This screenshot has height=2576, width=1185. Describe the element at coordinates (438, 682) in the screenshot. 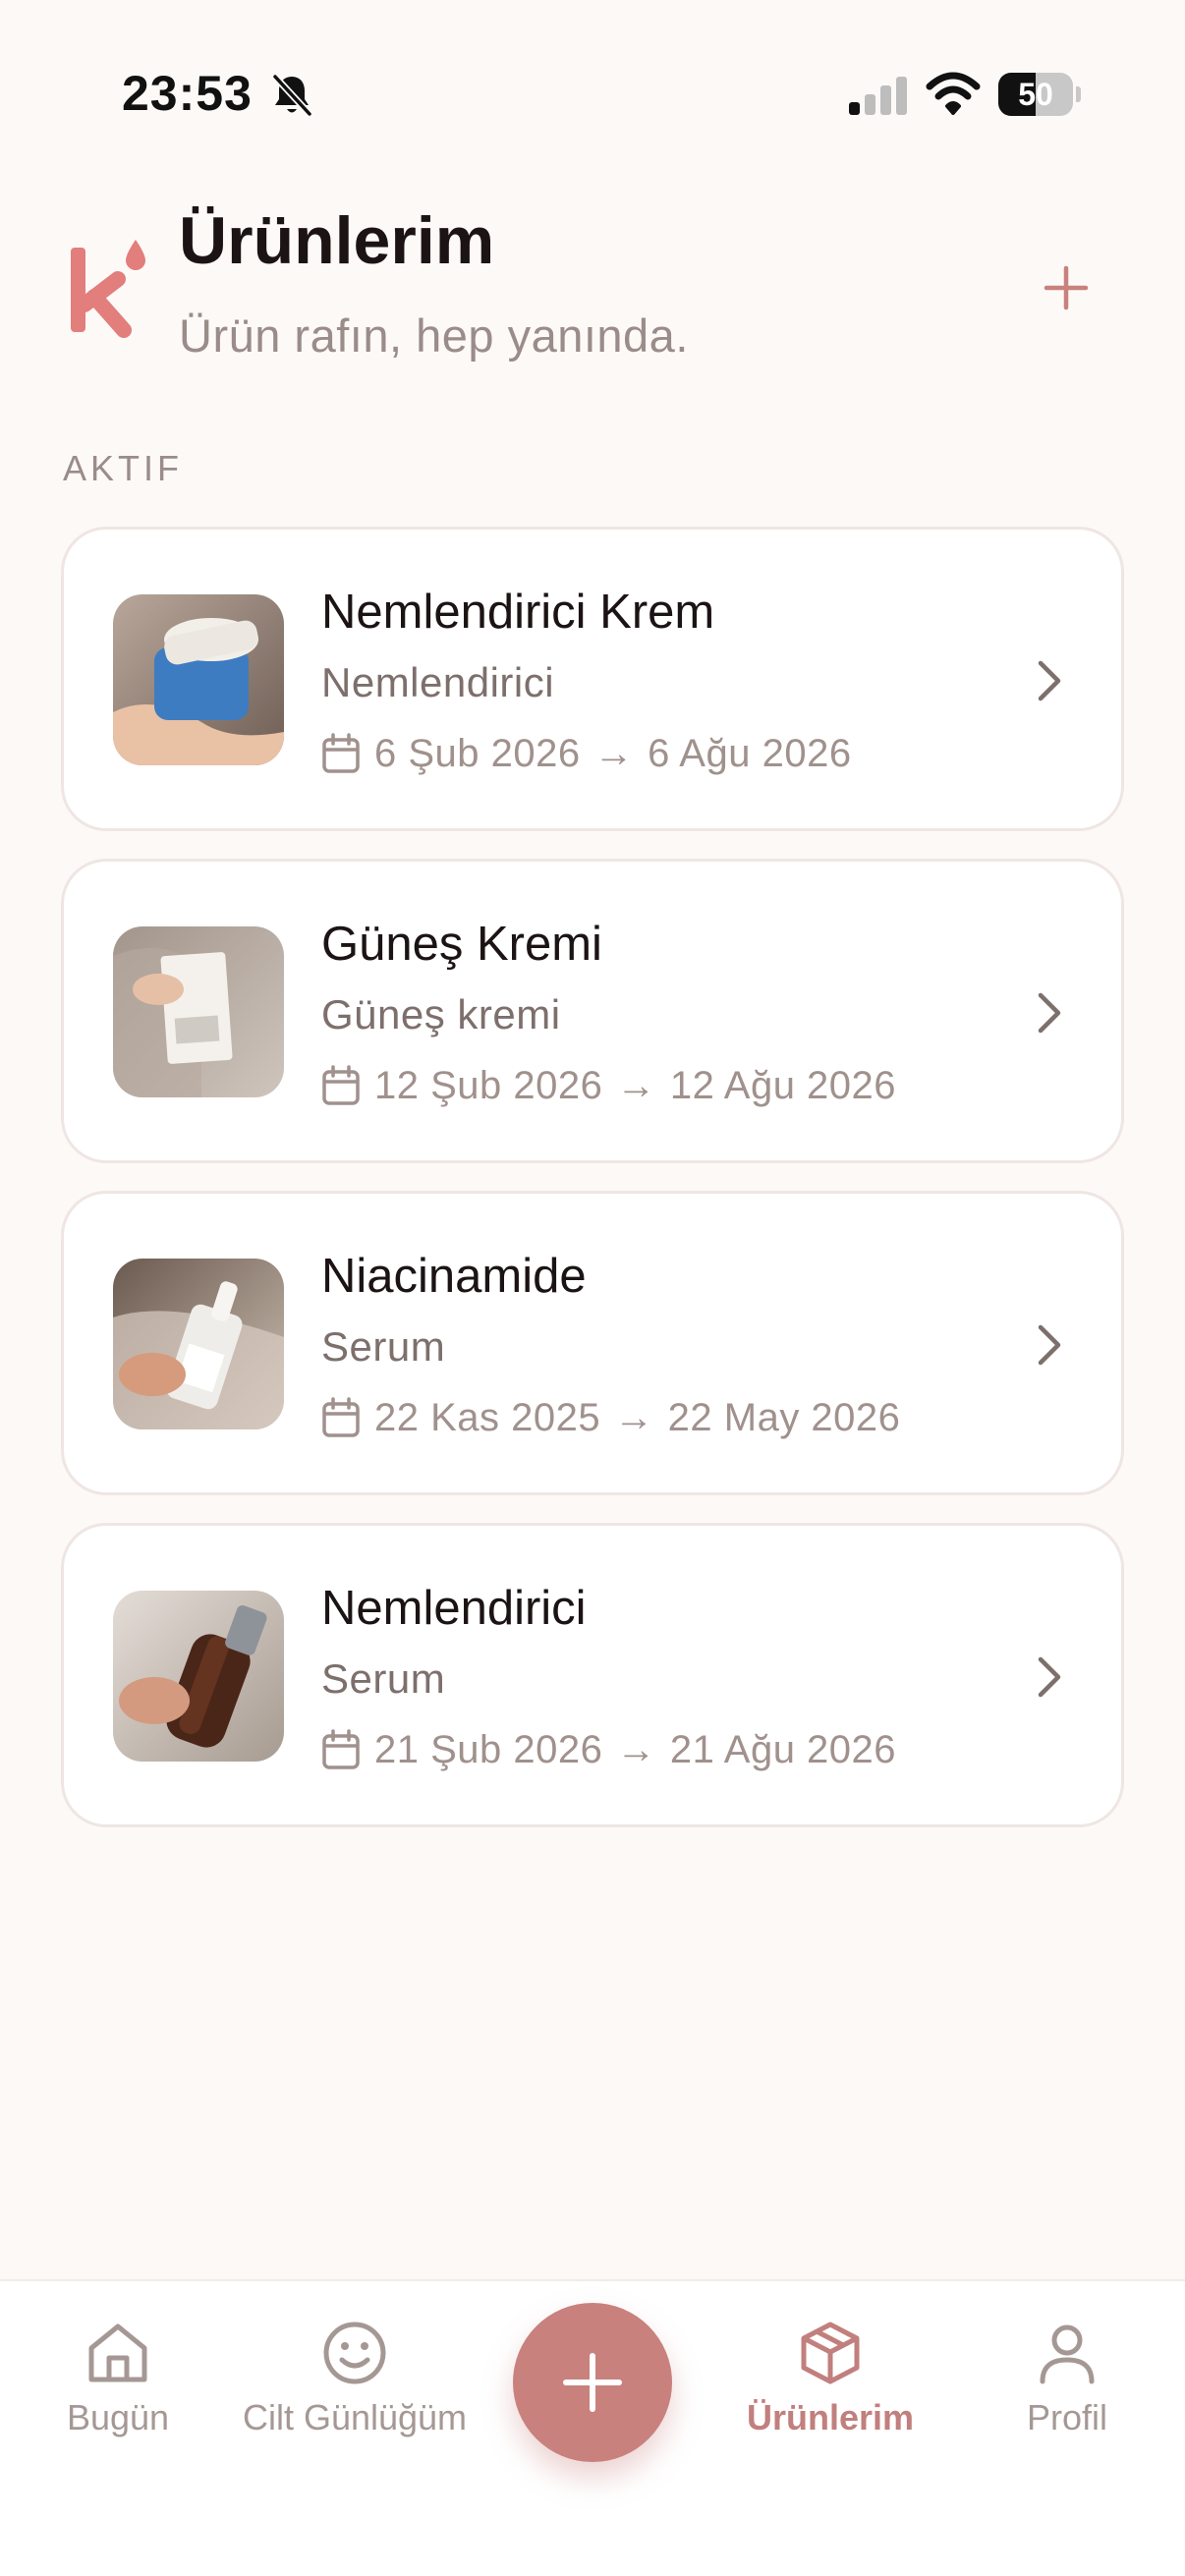

I see `product-category: Nemlendirici` at that location.